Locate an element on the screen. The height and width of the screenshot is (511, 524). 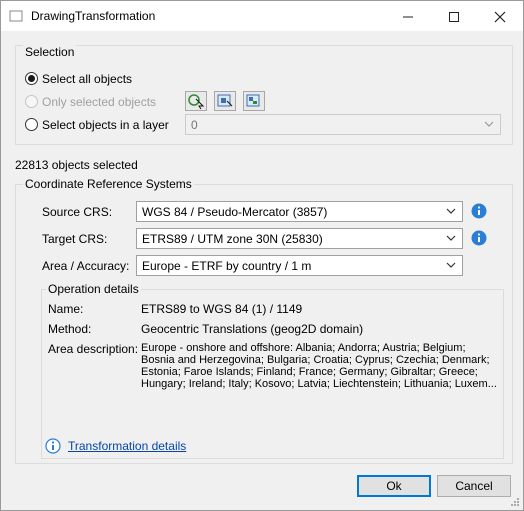
select-objects-button is located at coordinates (225, 101).